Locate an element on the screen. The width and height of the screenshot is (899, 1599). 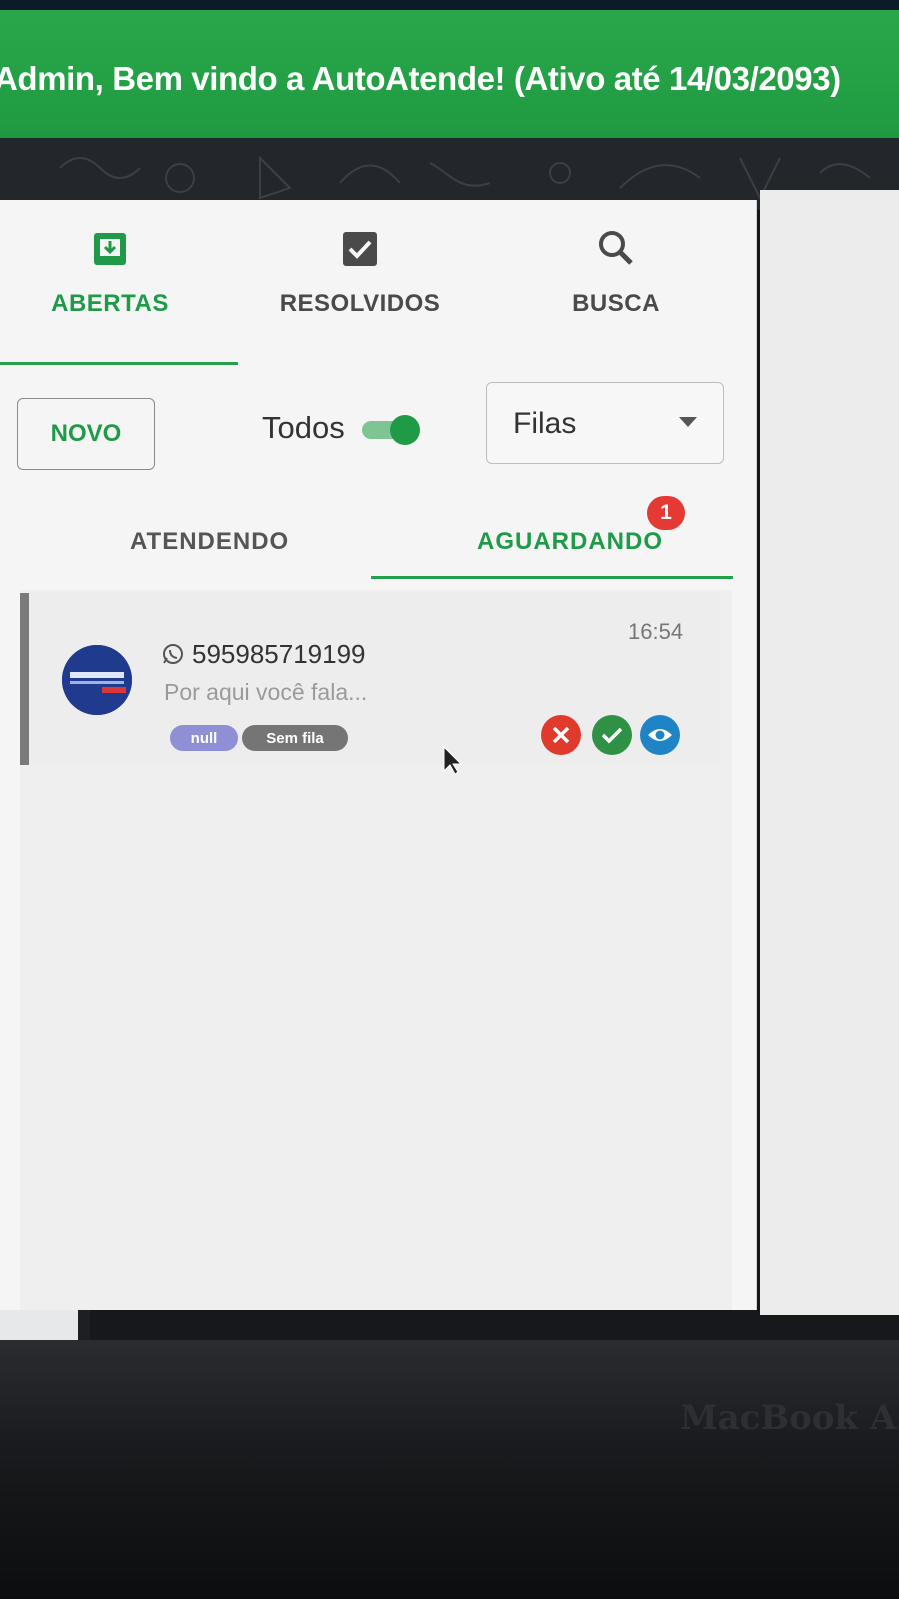
view-button is located at coordinates (660, 735).